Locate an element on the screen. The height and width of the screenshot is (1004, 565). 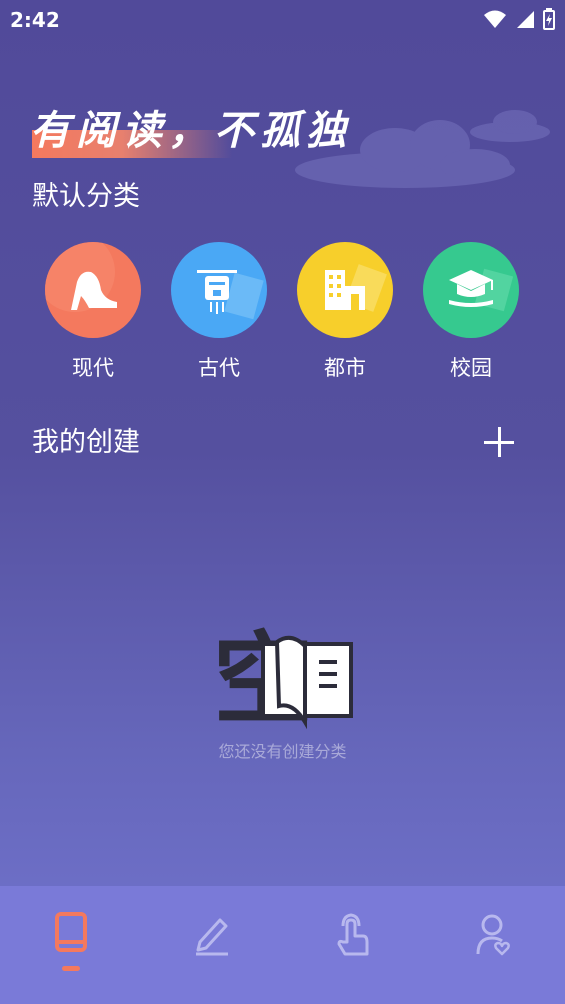
tap-hand-icon is located at coordinates (352, 934).